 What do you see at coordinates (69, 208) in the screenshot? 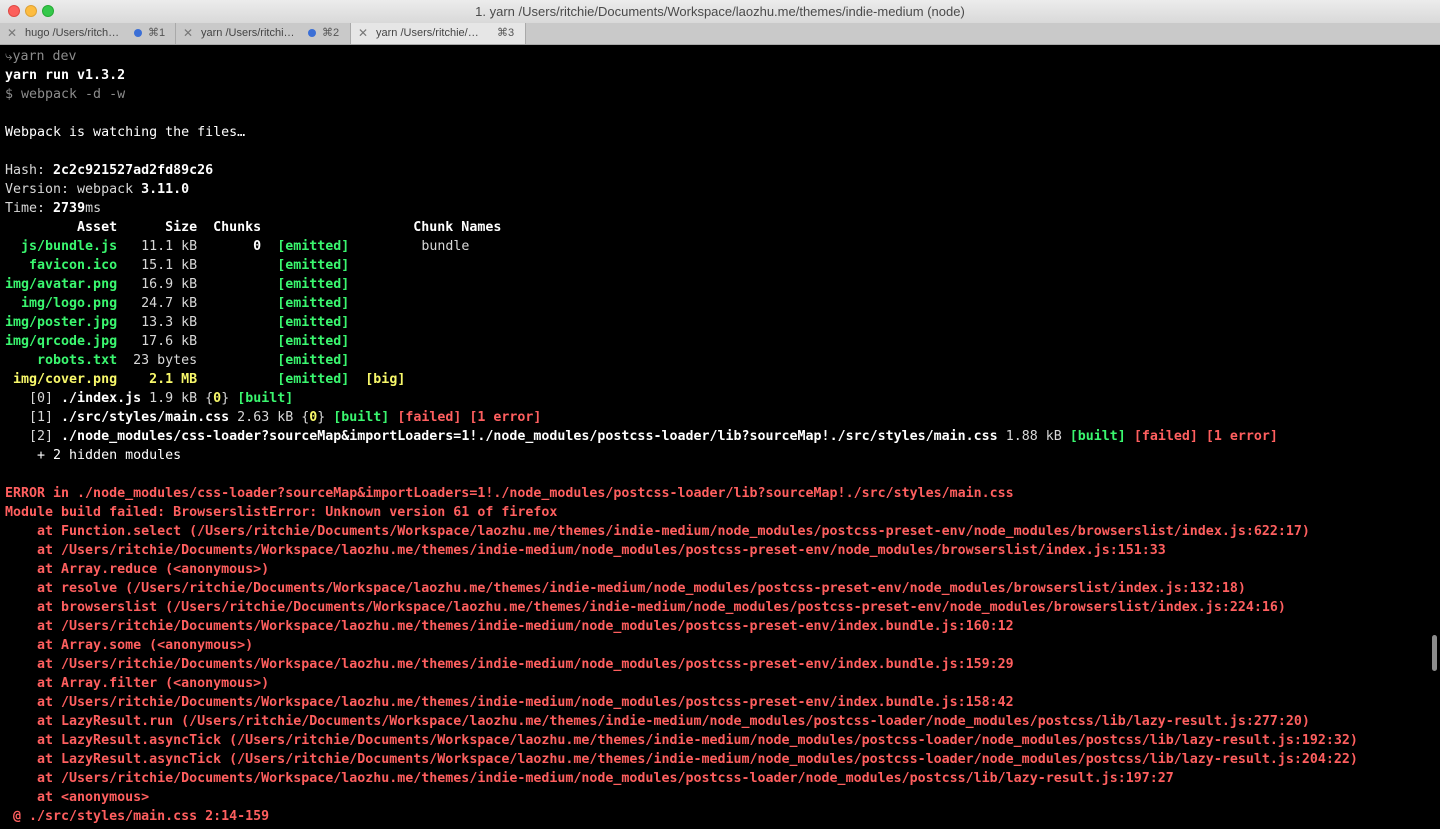
I see `terminal-text: 2739` at bounding box center [69, 208].